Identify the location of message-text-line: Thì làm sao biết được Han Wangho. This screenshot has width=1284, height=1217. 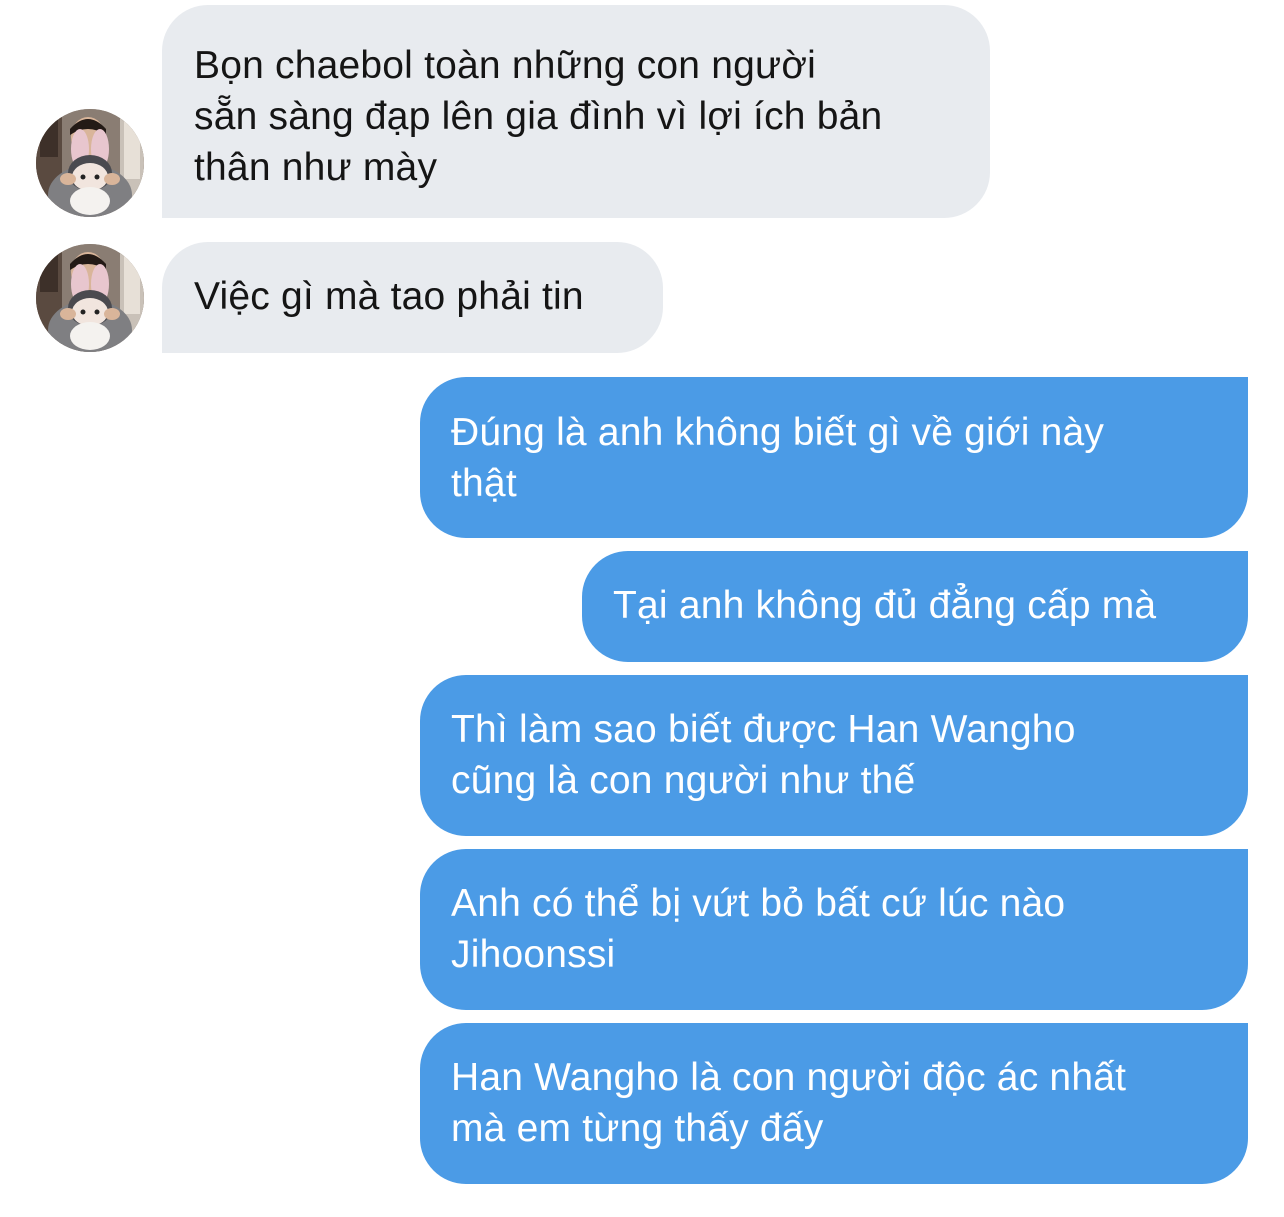
(763, 729).